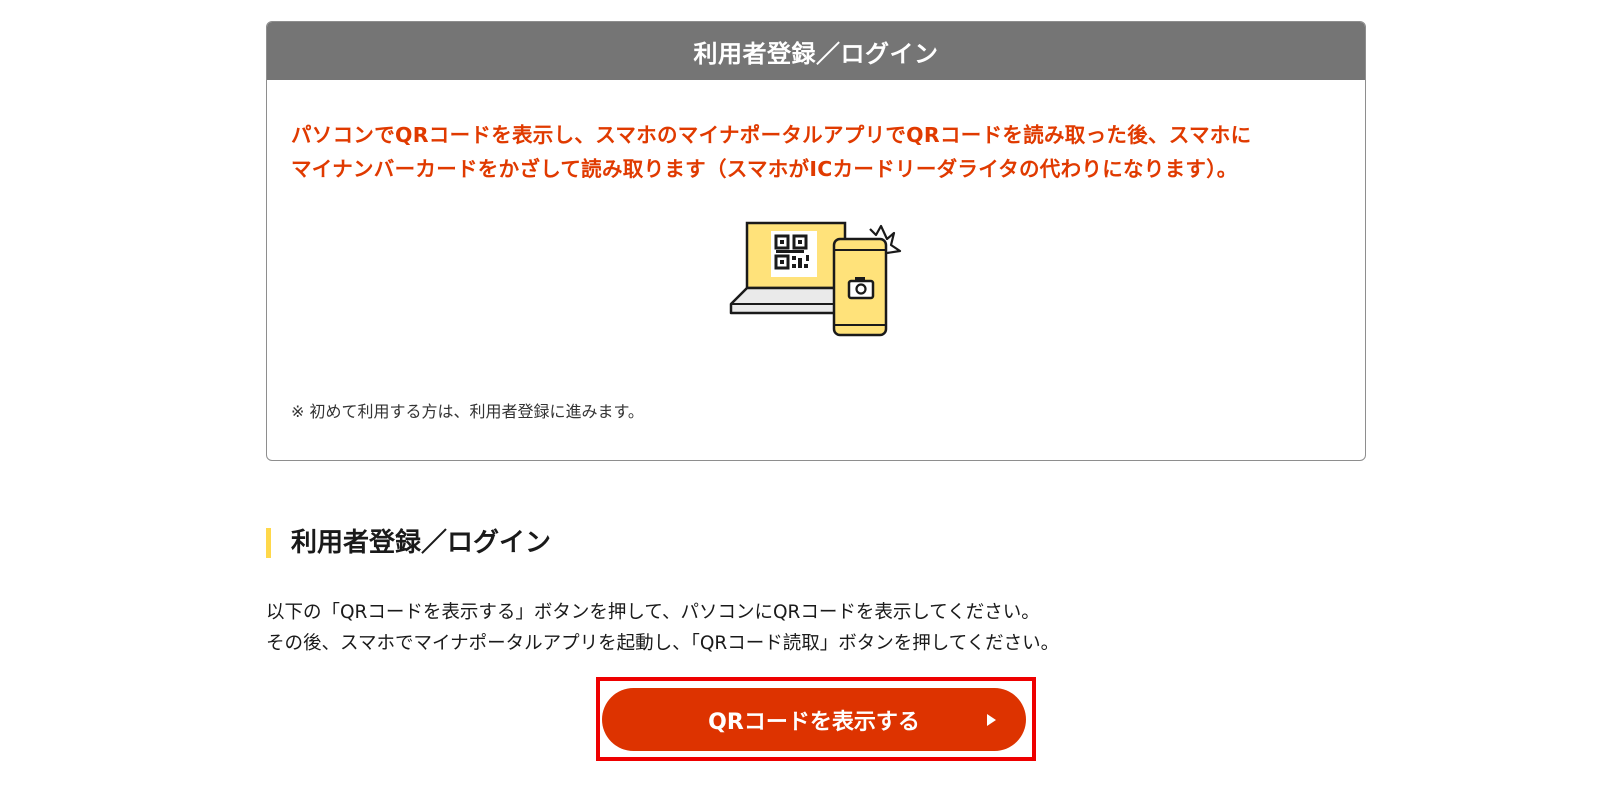  What do you see at coordinates (794, 254) in the screenshot?
I see `qr-code-icon` at bounding box center [794, 254].